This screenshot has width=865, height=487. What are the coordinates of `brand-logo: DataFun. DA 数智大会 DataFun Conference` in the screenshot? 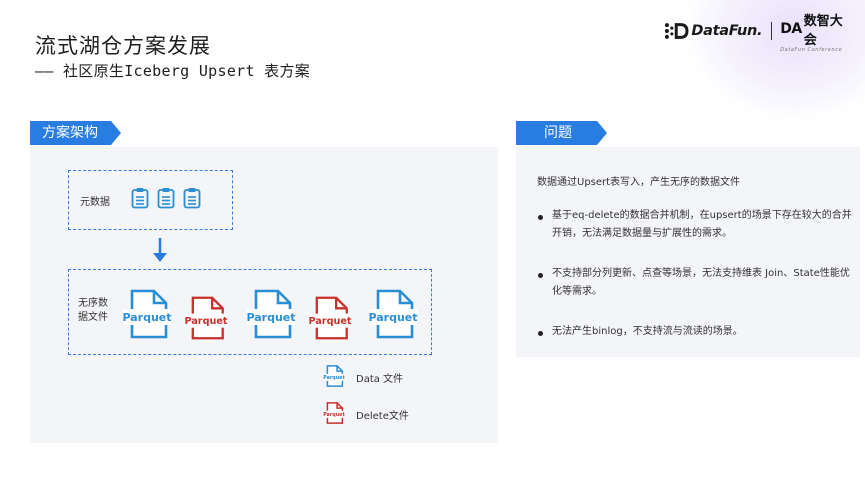 It's located at (759, 33).